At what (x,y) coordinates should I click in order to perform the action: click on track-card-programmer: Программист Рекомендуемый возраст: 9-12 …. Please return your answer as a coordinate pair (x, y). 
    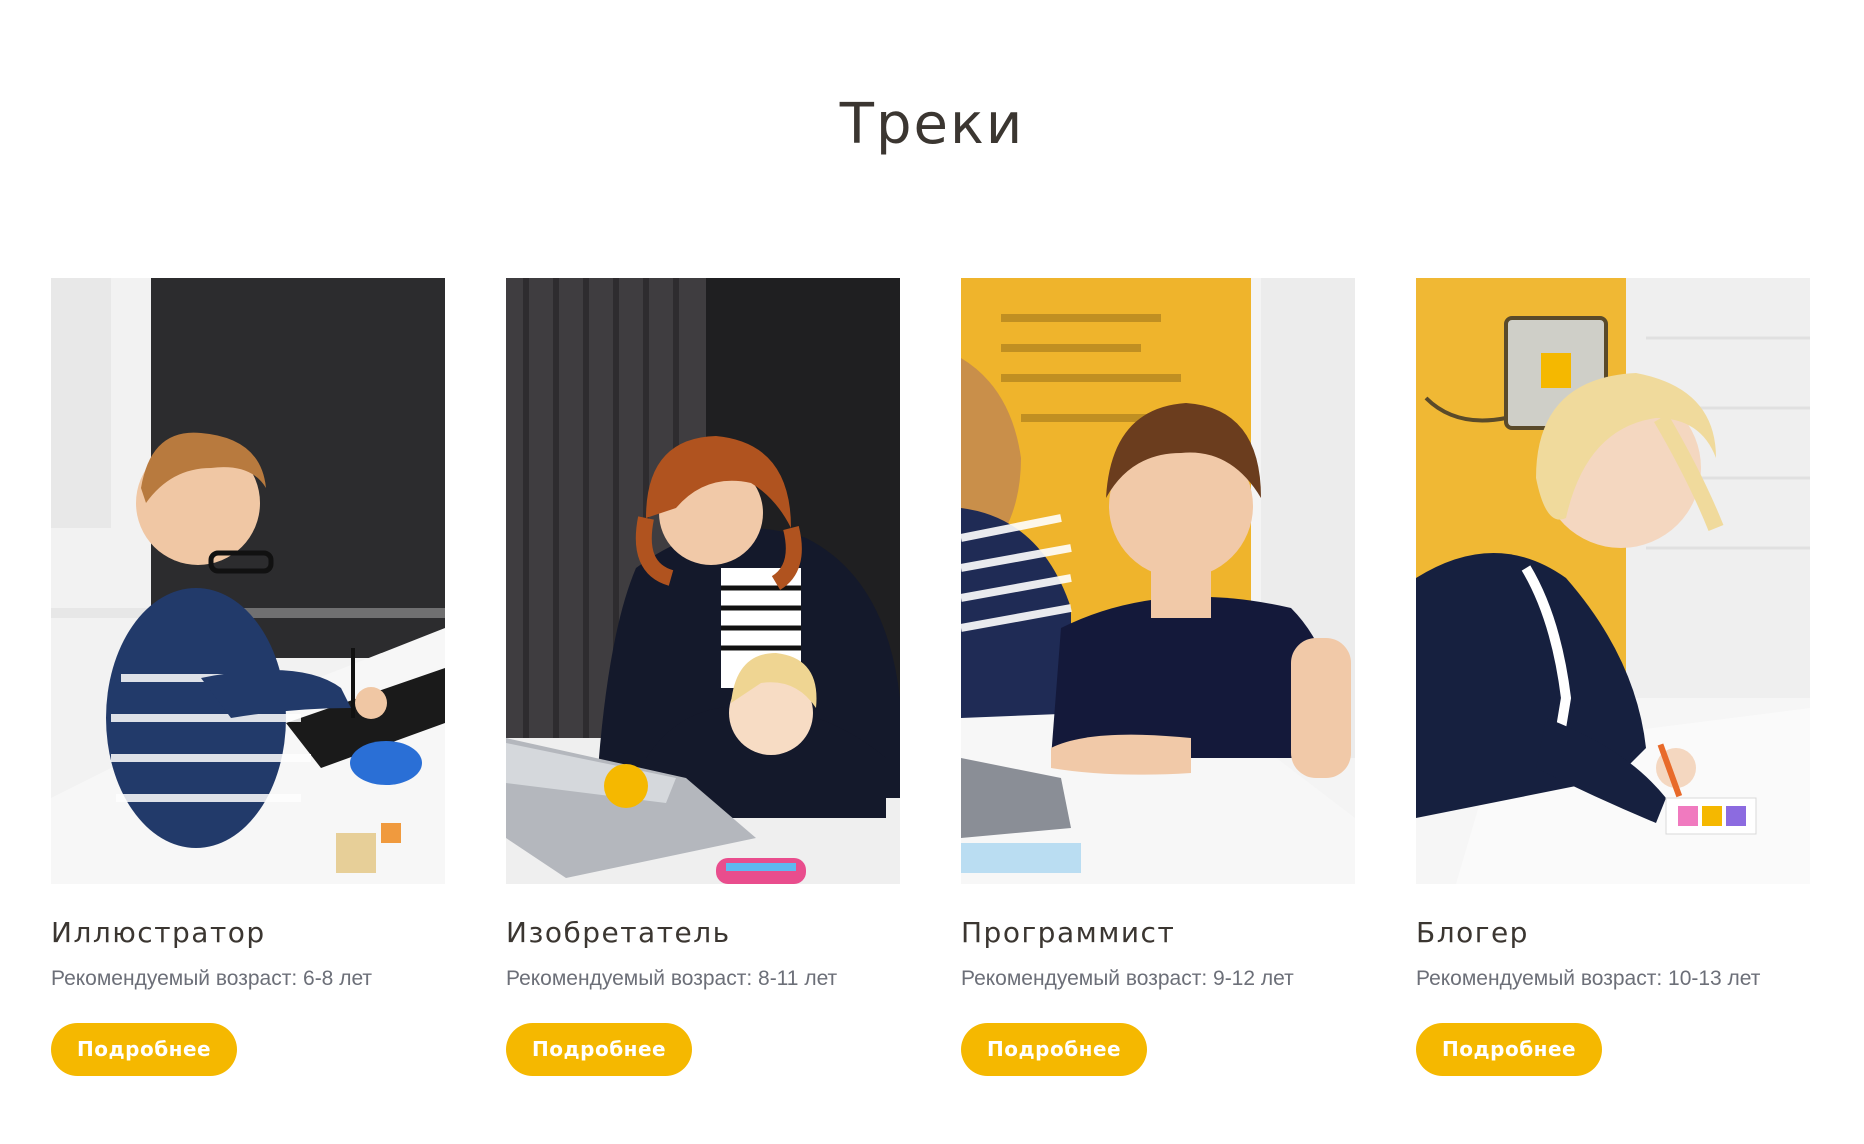
    Looking at the image, I should click on (1158, 677).